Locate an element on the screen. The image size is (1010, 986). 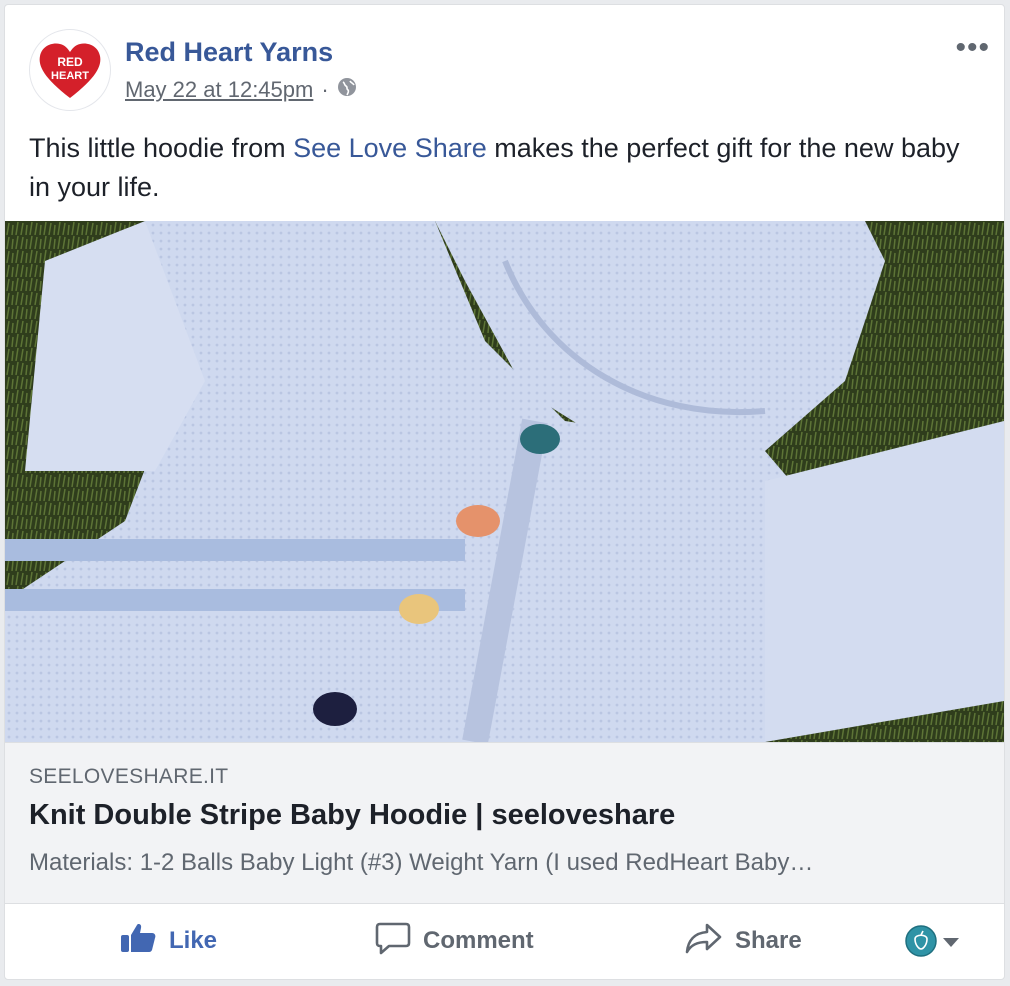
share-button: Share is located at coordinates (743, 941).